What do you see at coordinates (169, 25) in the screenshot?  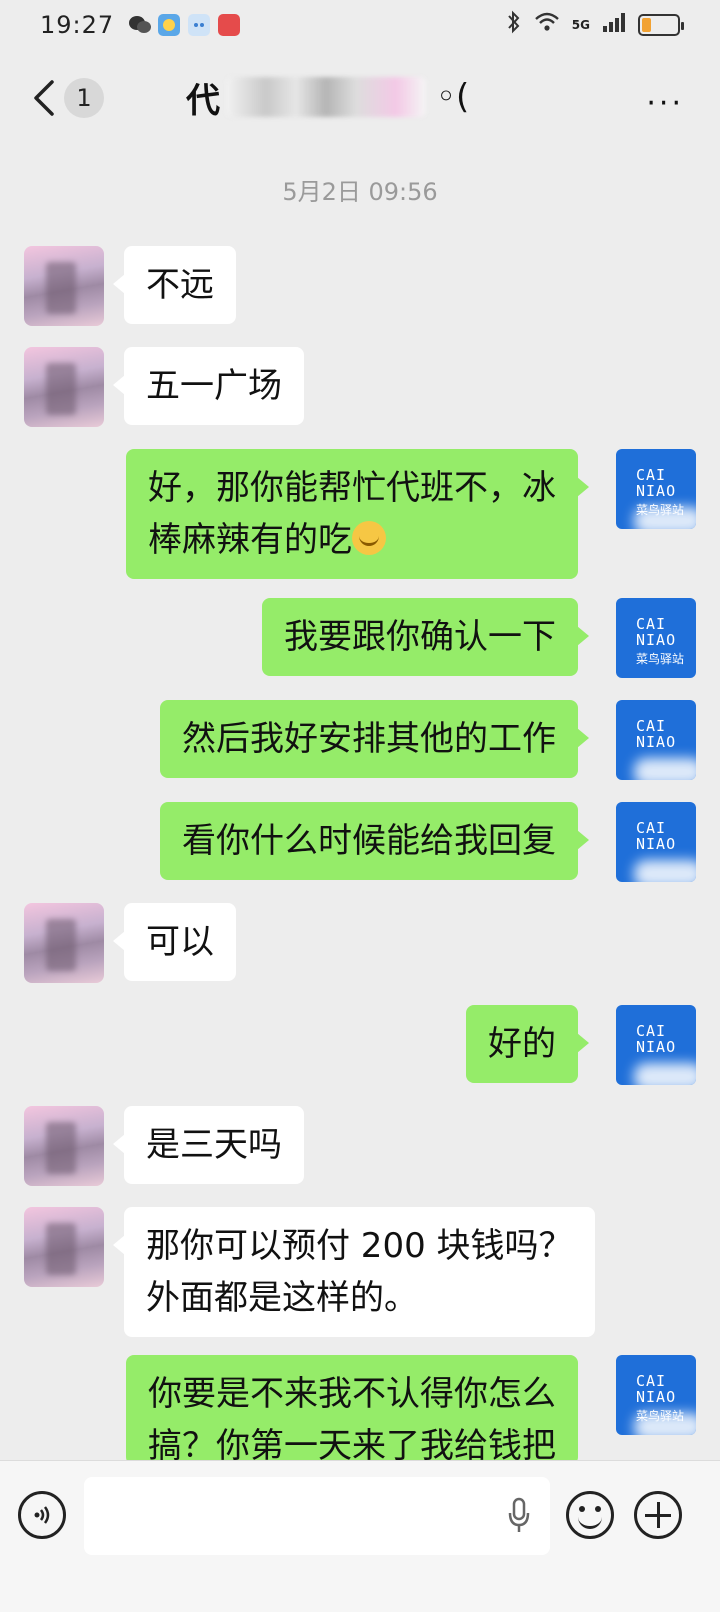 I see `weather-icon` at bounding box center [169, 25].